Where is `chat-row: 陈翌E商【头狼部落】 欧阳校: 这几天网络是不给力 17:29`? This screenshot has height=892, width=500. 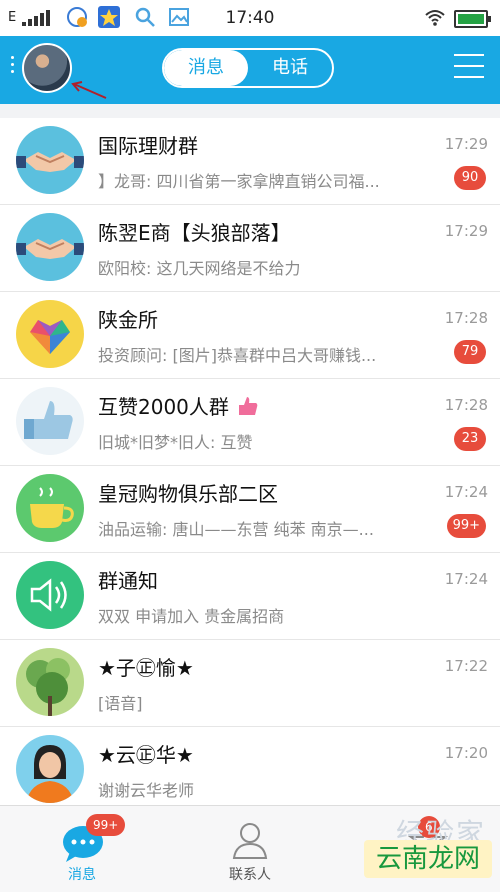
chat-row: 陈翌E商【头狼部落】 欧阳校: 这几天网络是不给力 17:29 is located at coordinates (250, 248).